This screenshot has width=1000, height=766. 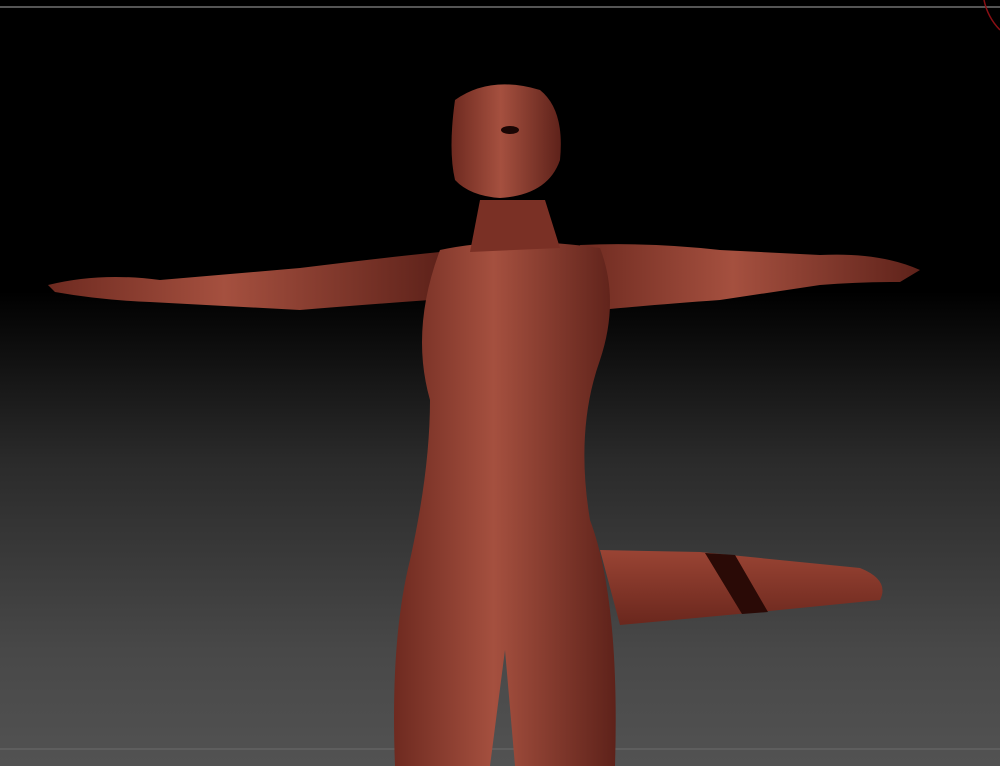 I want to click on model-head, so click(x=506, y=141).